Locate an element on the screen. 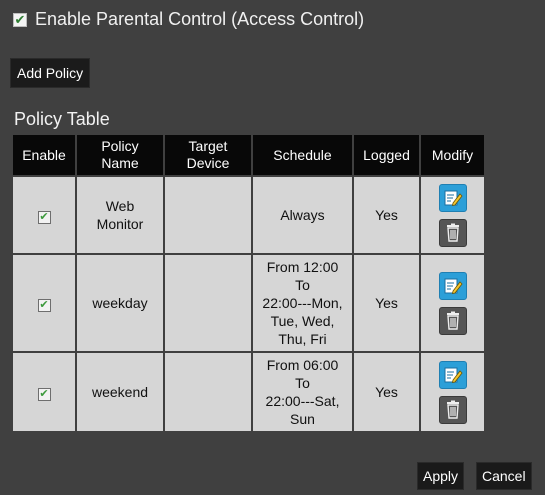  header-logged: Logged is located at coordinates (386, 155).